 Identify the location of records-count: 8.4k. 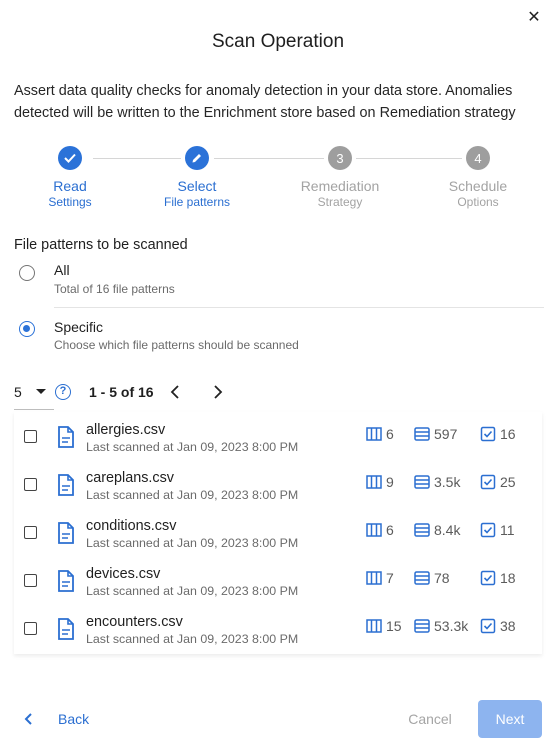
(437, 530).